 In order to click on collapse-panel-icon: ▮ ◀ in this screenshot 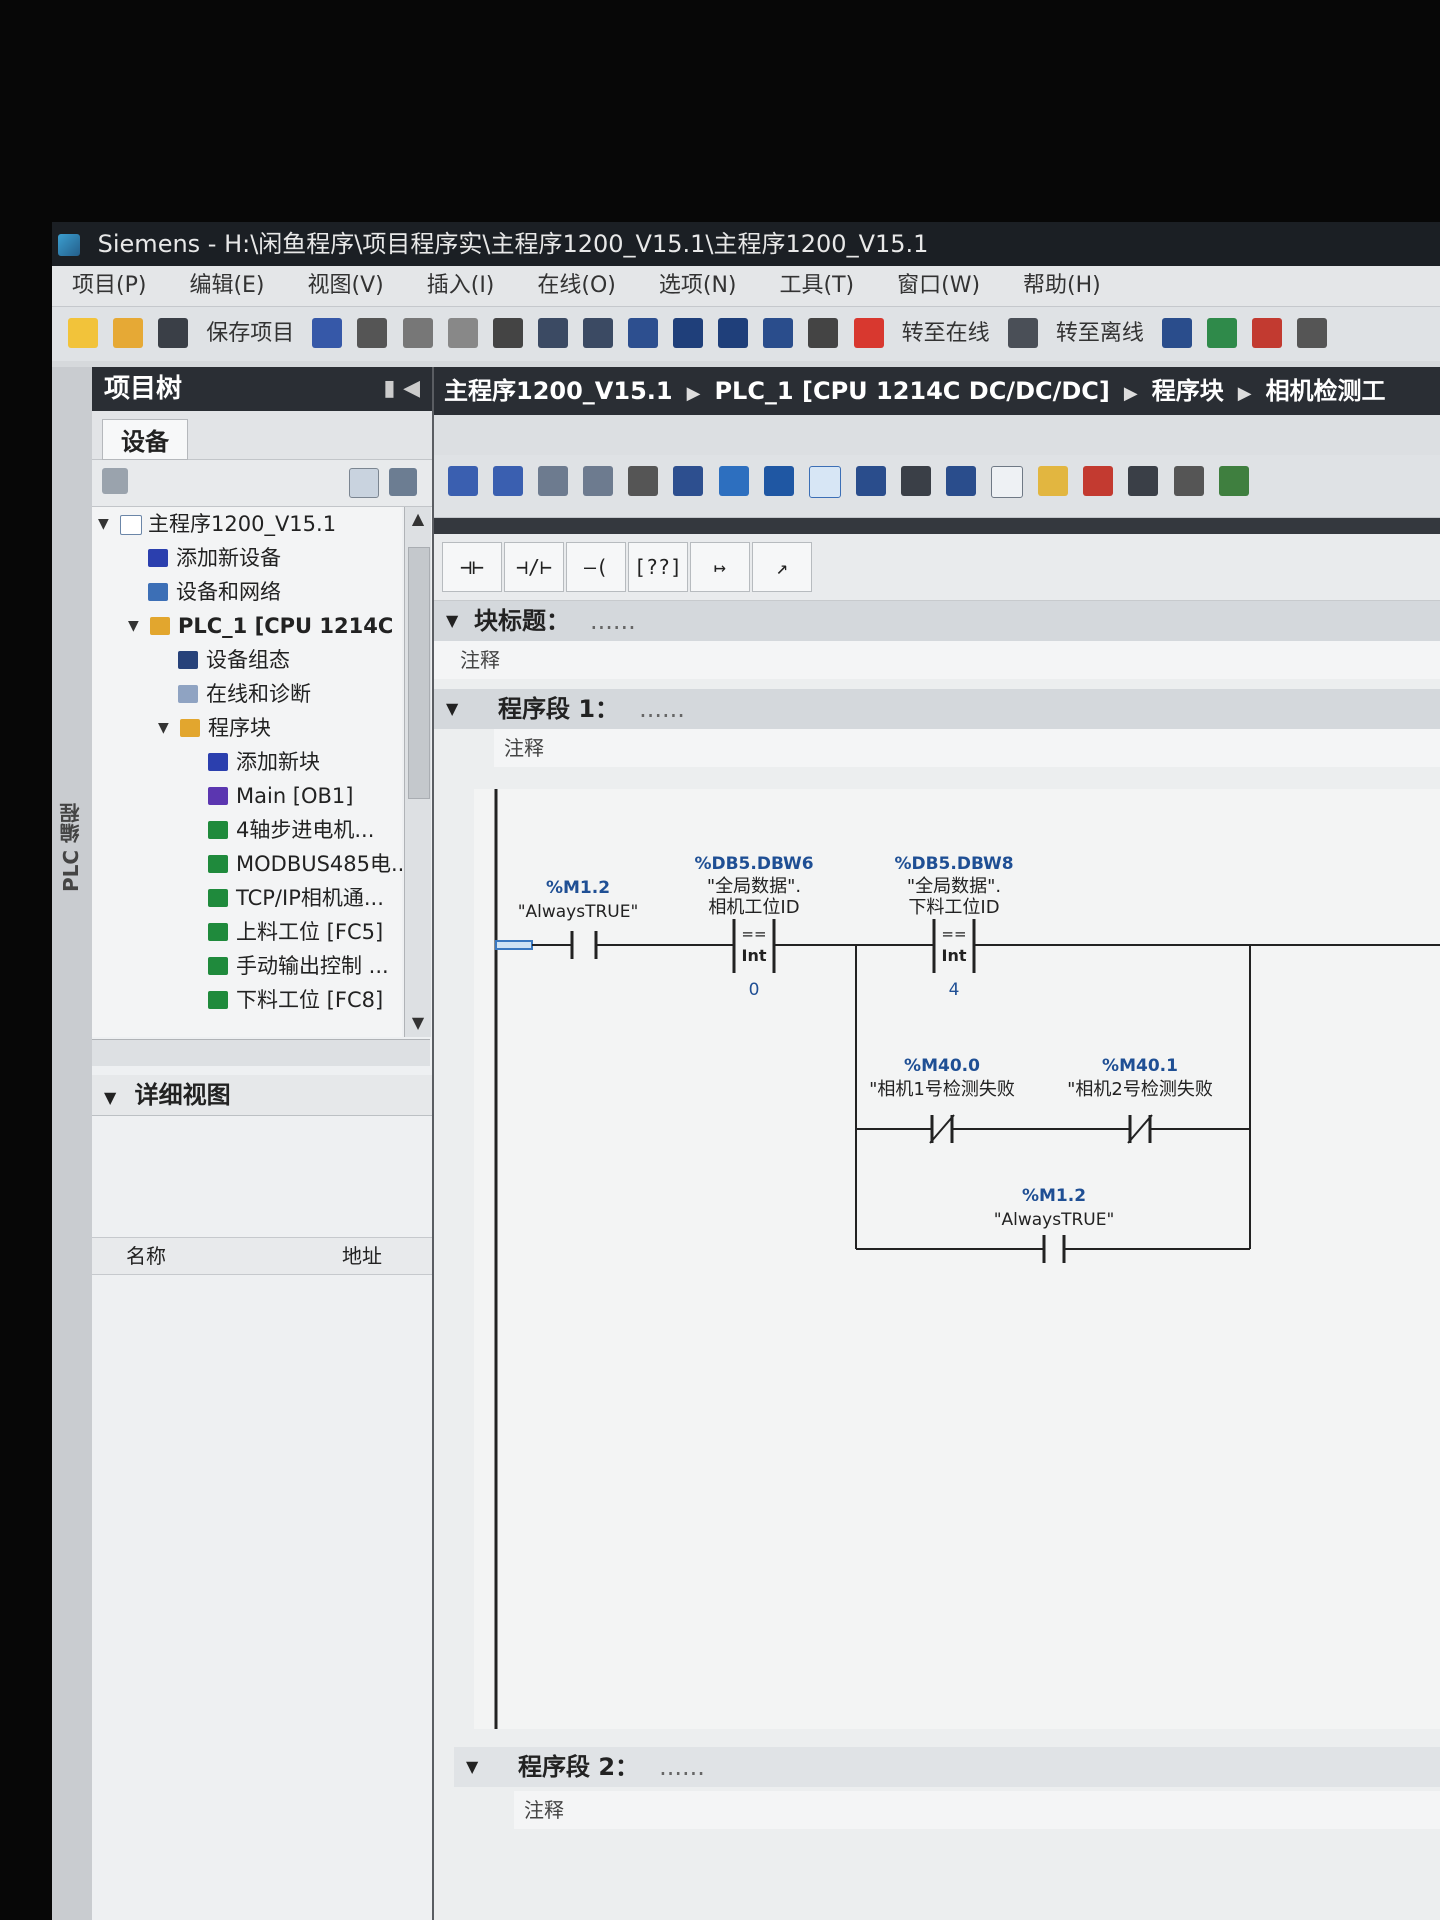, I will do `click(401, 389)`.